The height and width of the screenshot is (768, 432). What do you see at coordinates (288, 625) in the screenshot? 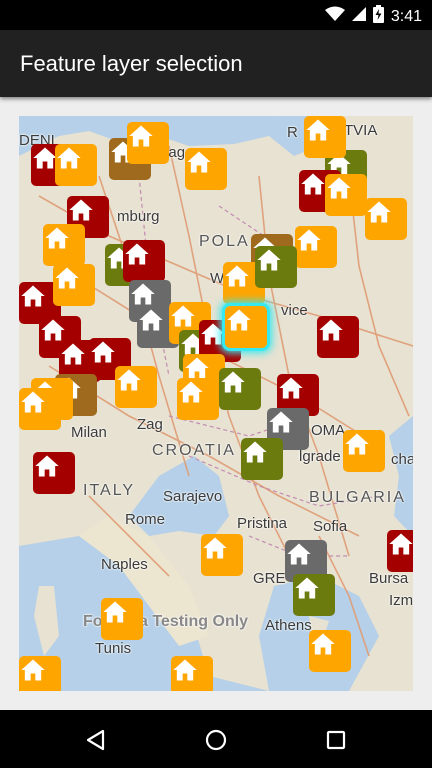
I see `label-athens: Athens` at bounding box center [288, 625].